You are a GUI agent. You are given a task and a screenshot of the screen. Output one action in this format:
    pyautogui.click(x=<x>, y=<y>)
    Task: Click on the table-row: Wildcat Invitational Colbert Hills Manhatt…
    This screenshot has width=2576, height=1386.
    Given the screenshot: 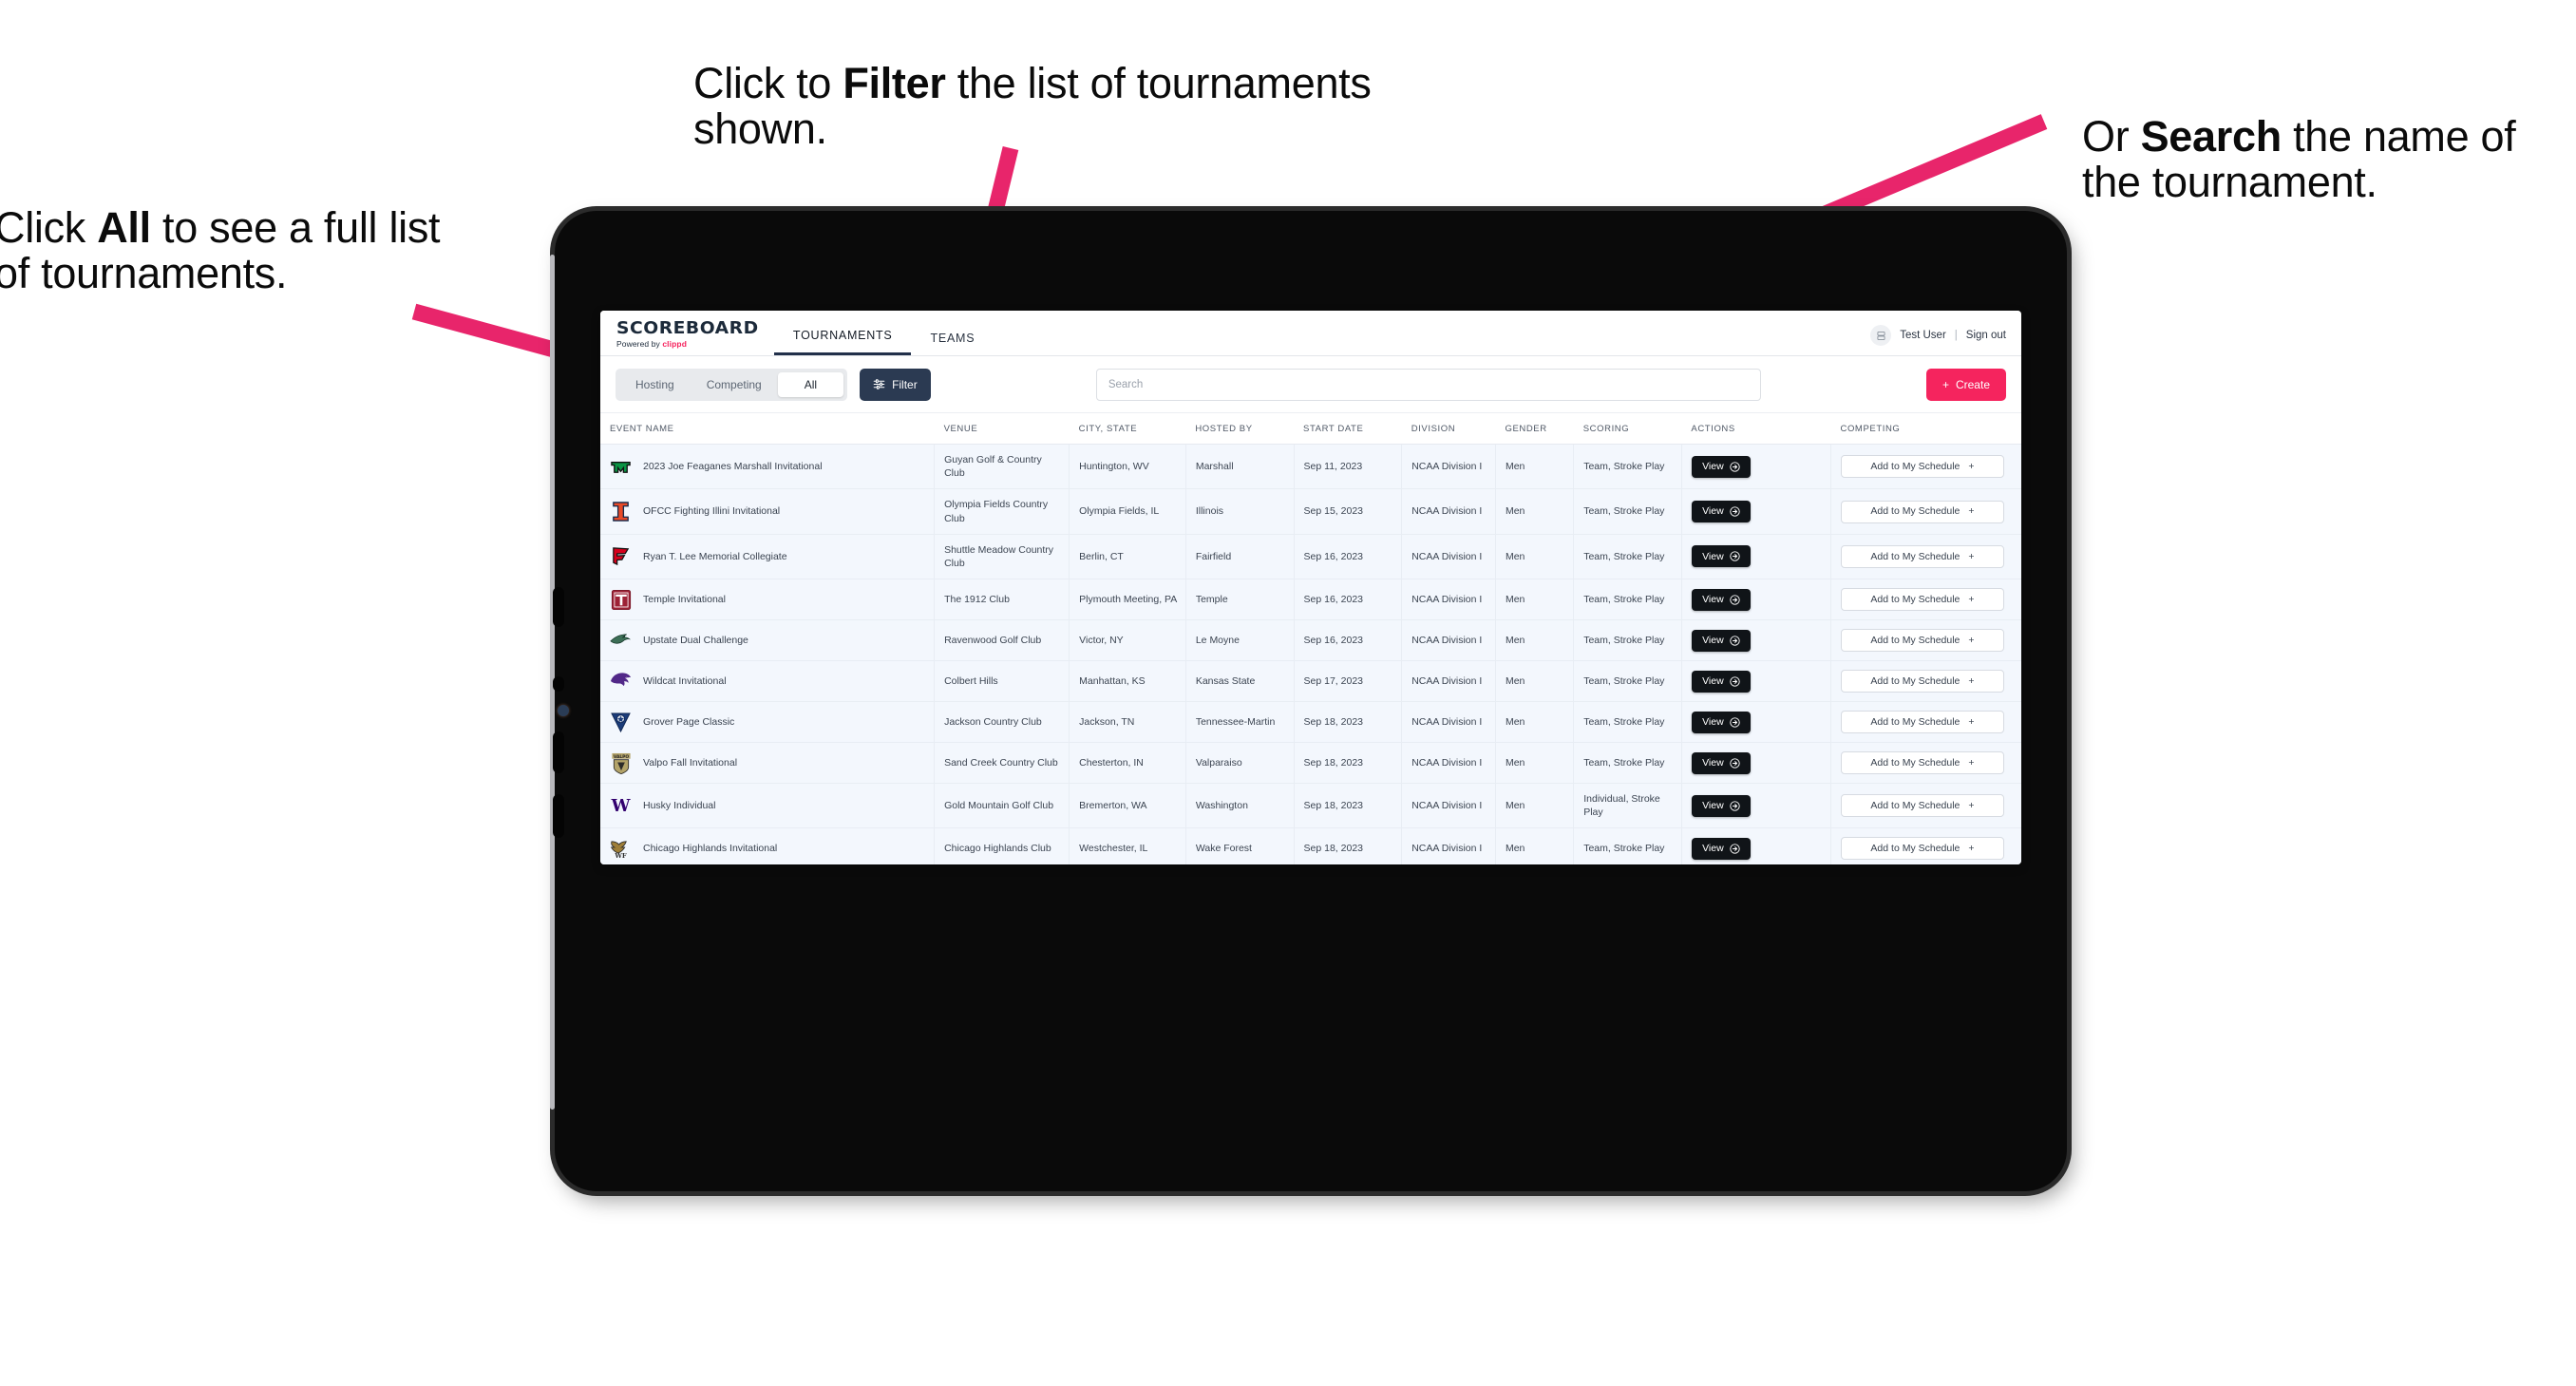 What is the action you would take?
    pyautogui.click(x=1310, y=681)
    